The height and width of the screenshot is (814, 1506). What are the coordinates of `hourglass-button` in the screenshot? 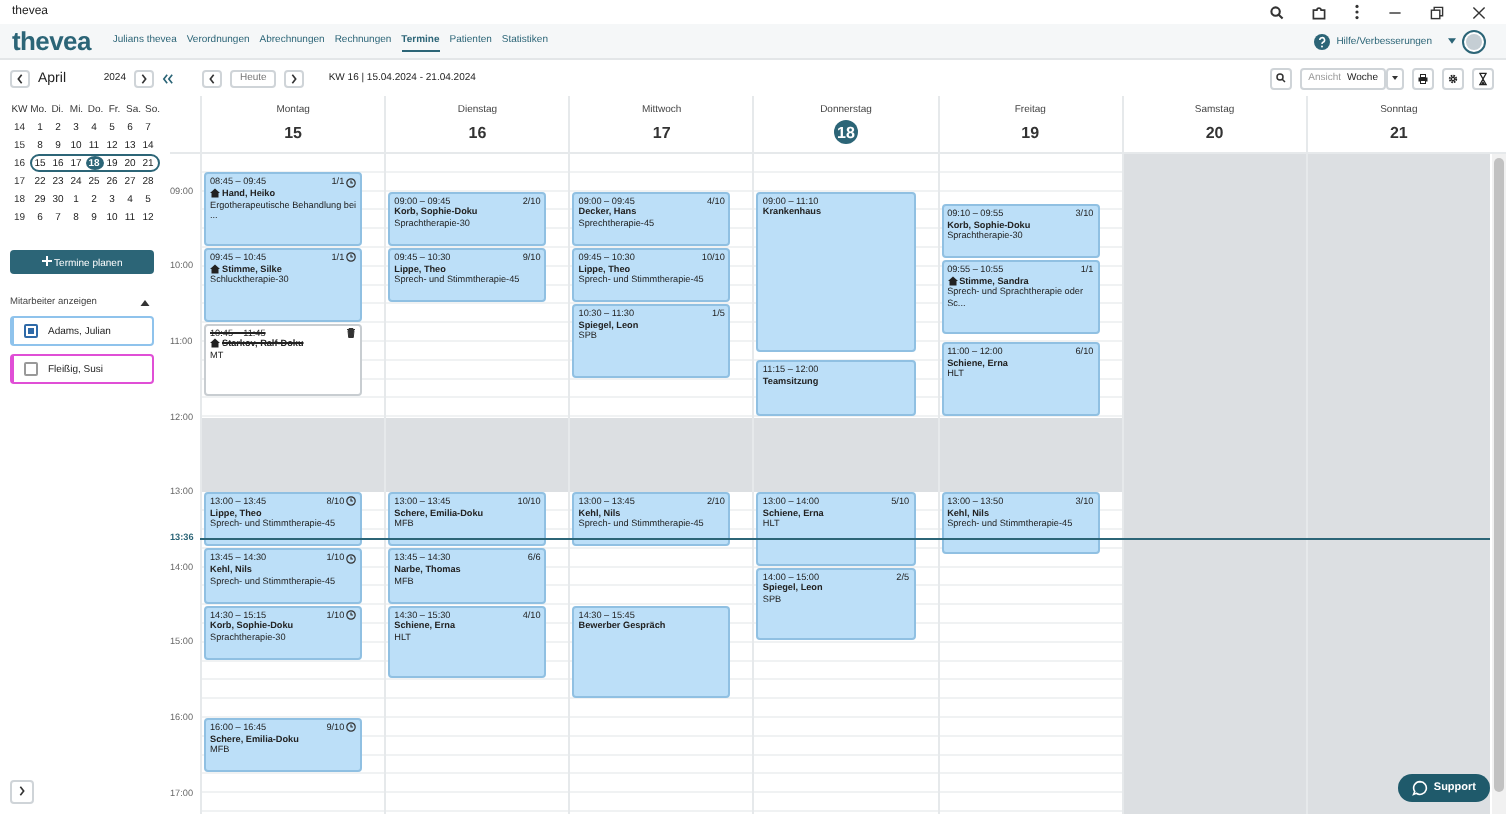 It's located at (1483, 78).